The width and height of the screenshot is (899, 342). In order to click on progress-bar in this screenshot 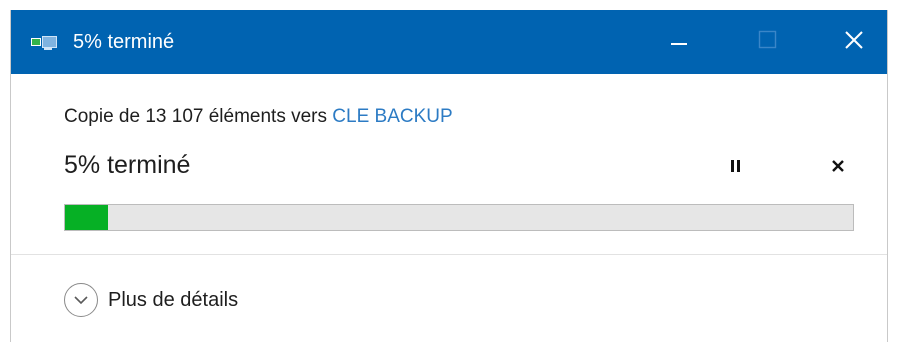, I will do `click(459, 217)`.